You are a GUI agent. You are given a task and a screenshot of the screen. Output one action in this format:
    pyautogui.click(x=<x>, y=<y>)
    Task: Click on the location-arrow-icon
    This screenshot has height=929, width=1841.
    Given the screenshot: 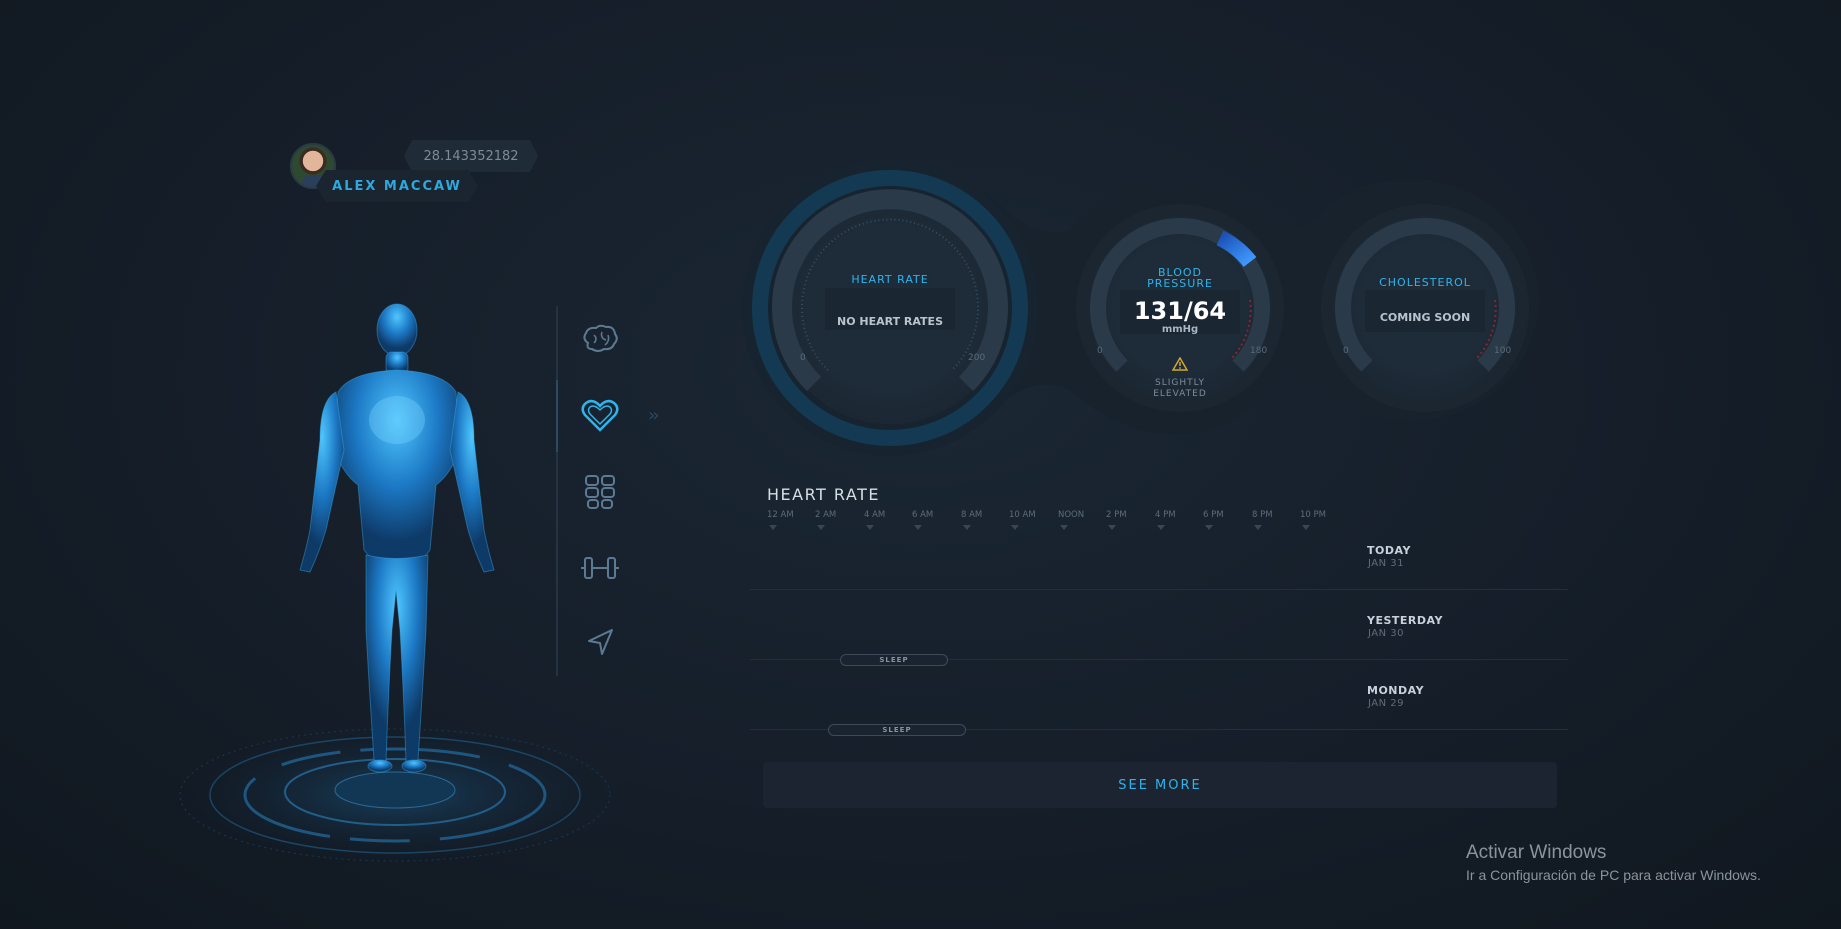 What is the action you would take?
    pyautogui.click(x=600, y=642)
    